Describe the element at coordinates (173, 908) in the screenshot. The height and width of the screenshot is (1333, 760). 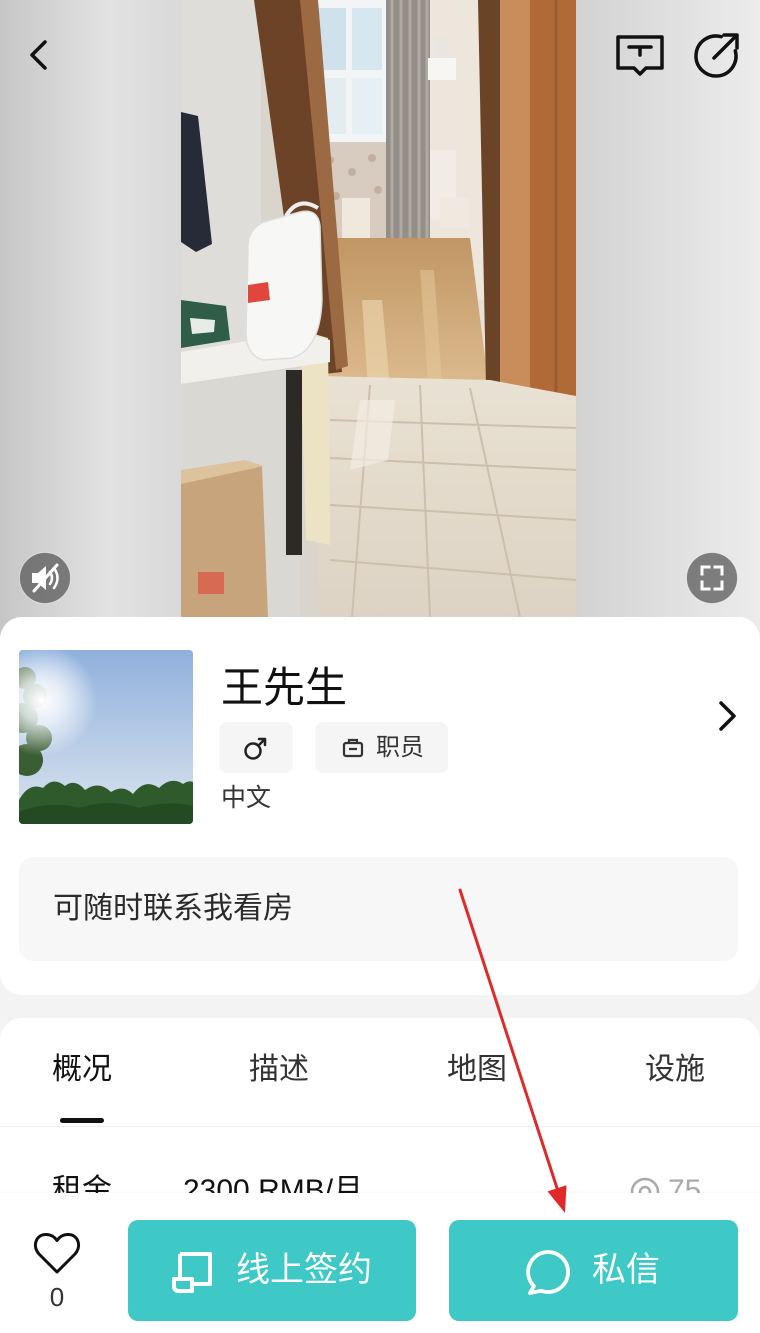
I see `landlord-message: 可随时联系我看房` at that location.